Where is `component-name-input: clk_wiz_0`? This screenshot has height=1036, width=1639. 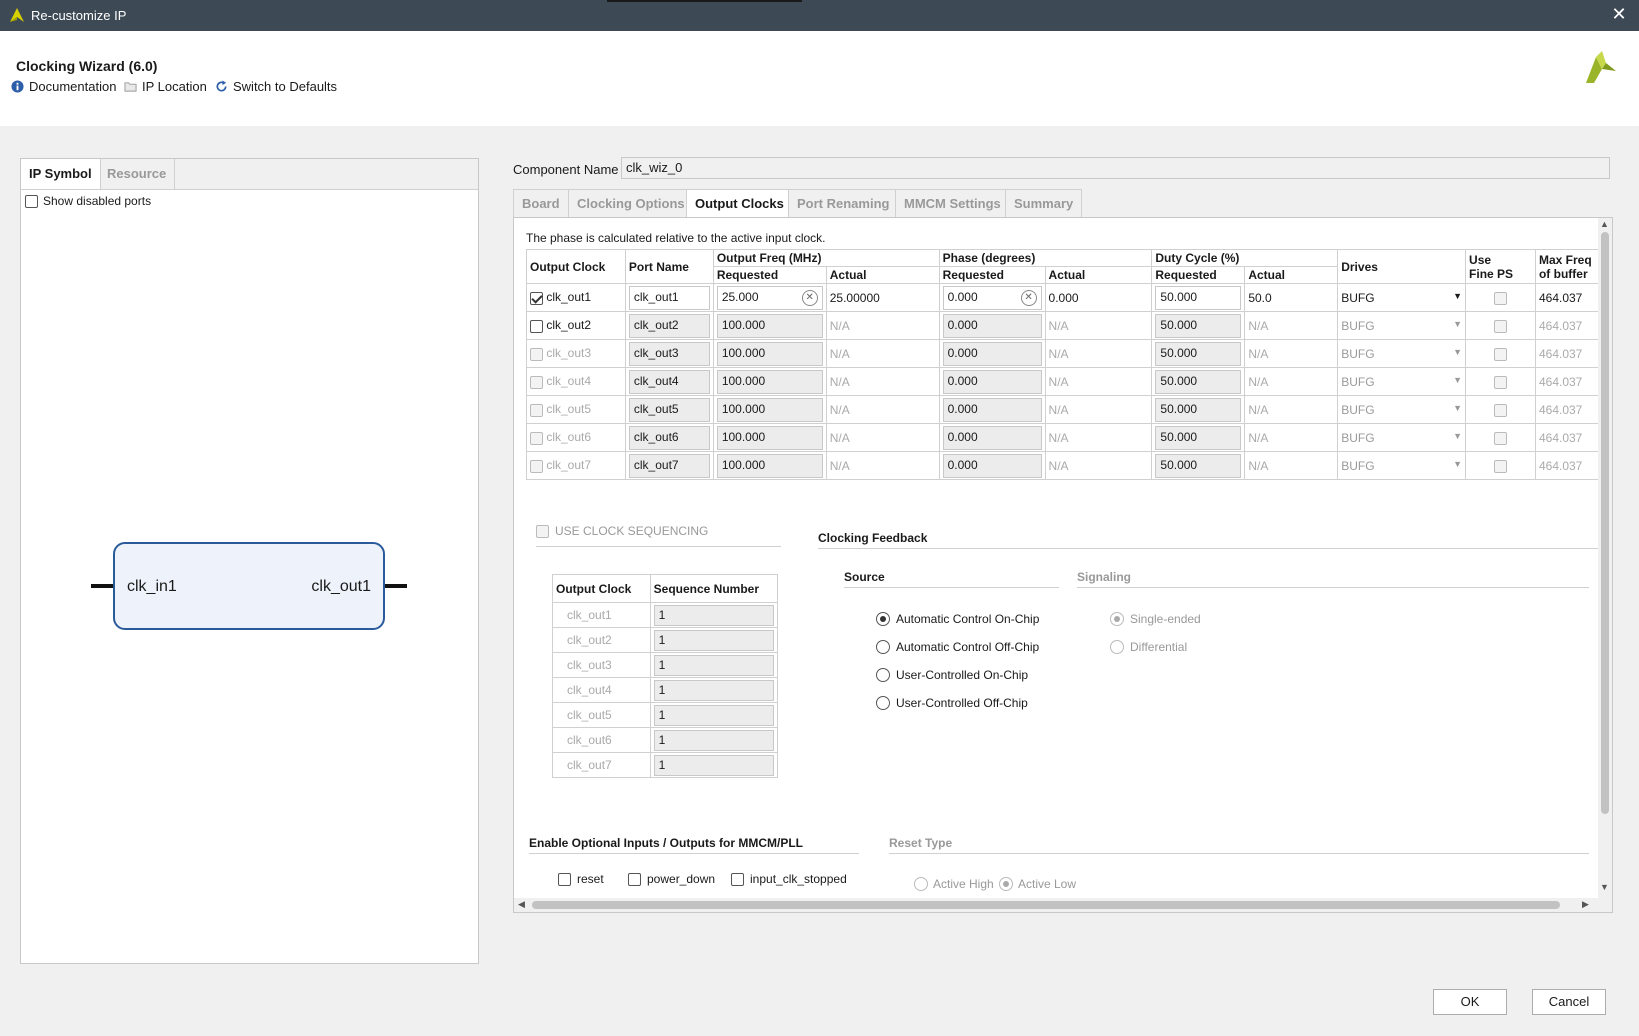 component-name-input: clk_wiz_0 is located at coordinates (1115, 168).